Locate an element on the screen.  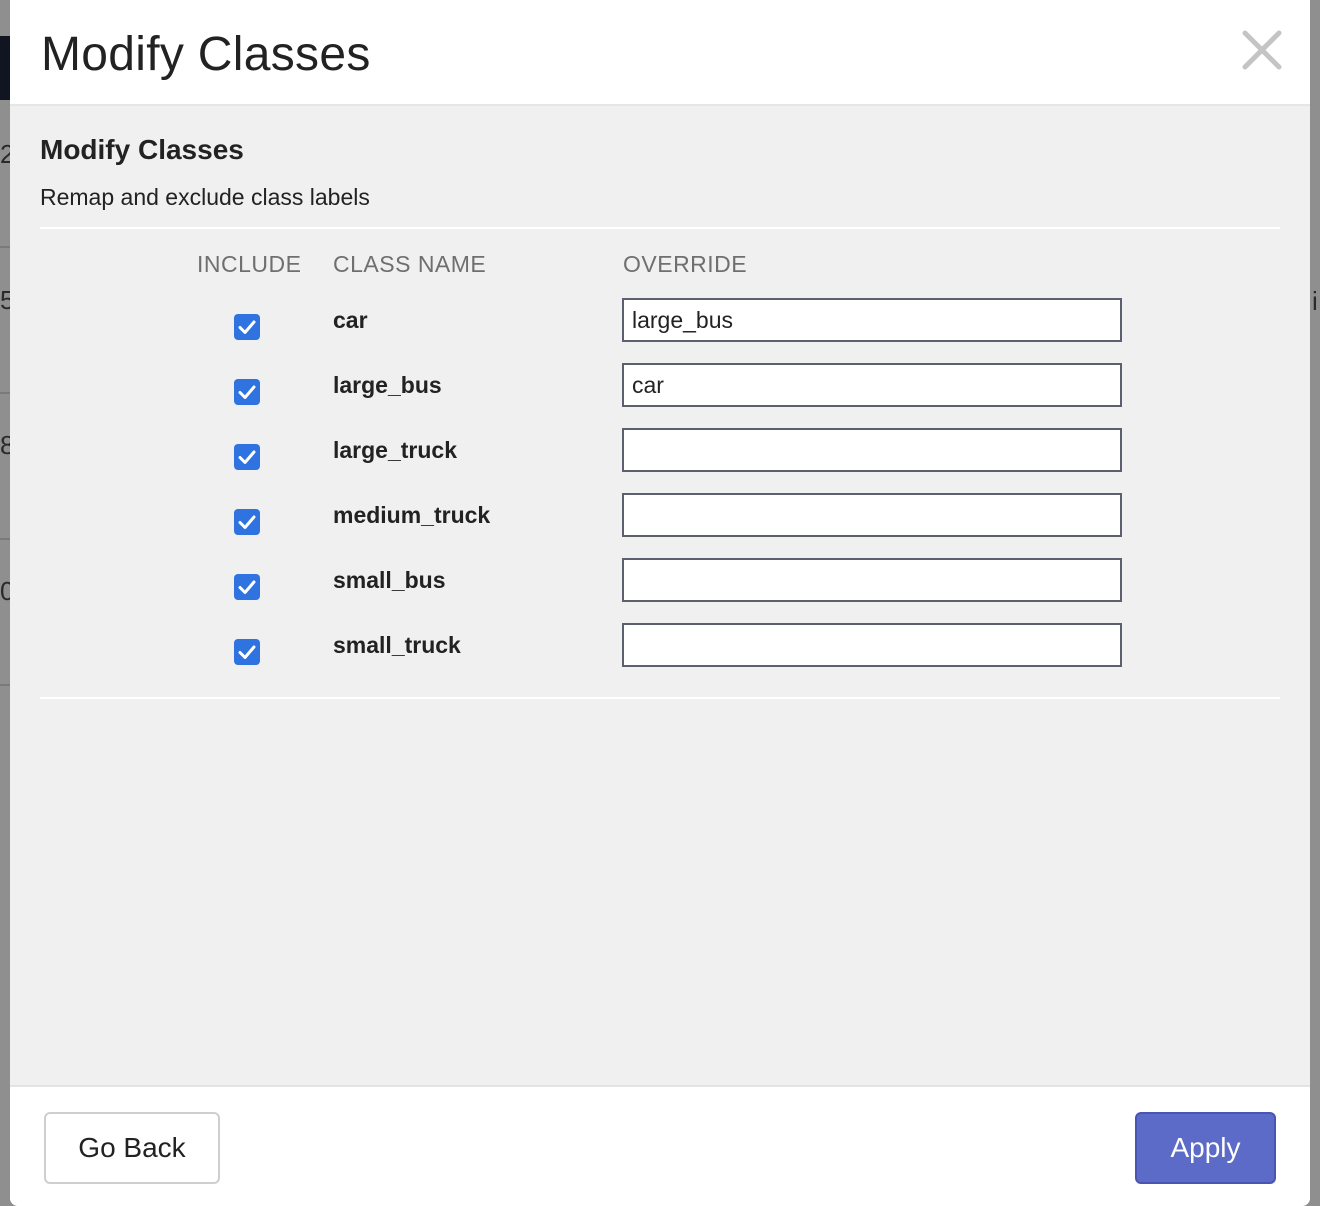
background-header-strip is located at coordinates (5, 68).